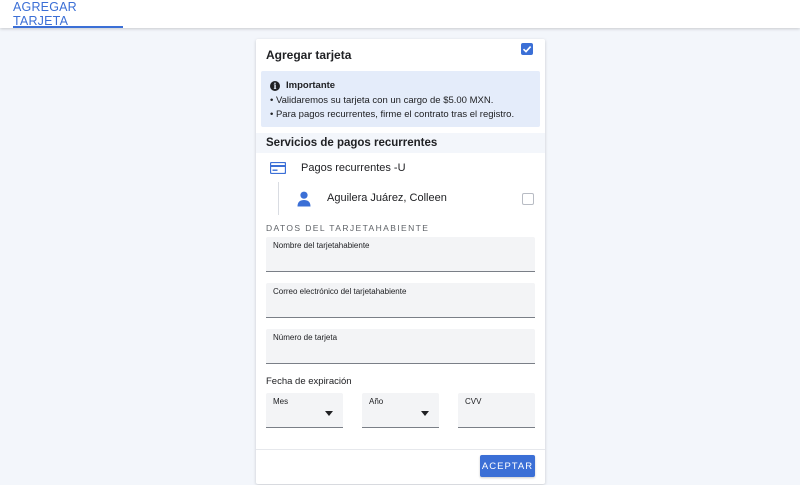  What do you see at coordinates (311, 85) in the screenshot?
I see `notice-title: Importante` at bounding box center [311, 85].